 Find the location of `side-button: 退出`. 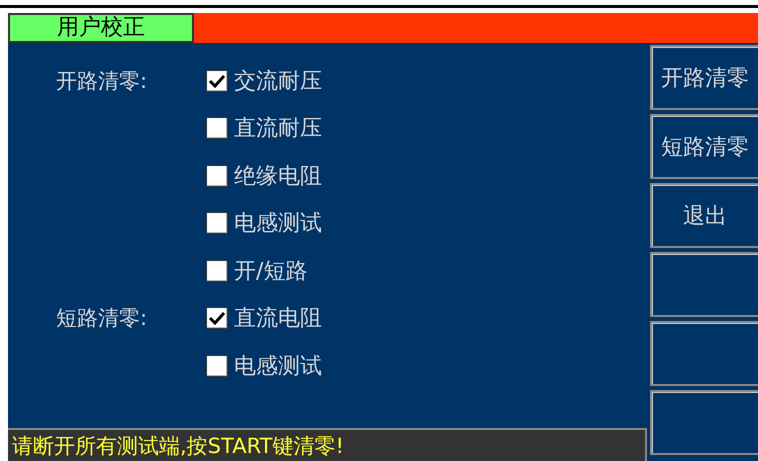

side-button: 退出 is located at coordinates (704, 215).